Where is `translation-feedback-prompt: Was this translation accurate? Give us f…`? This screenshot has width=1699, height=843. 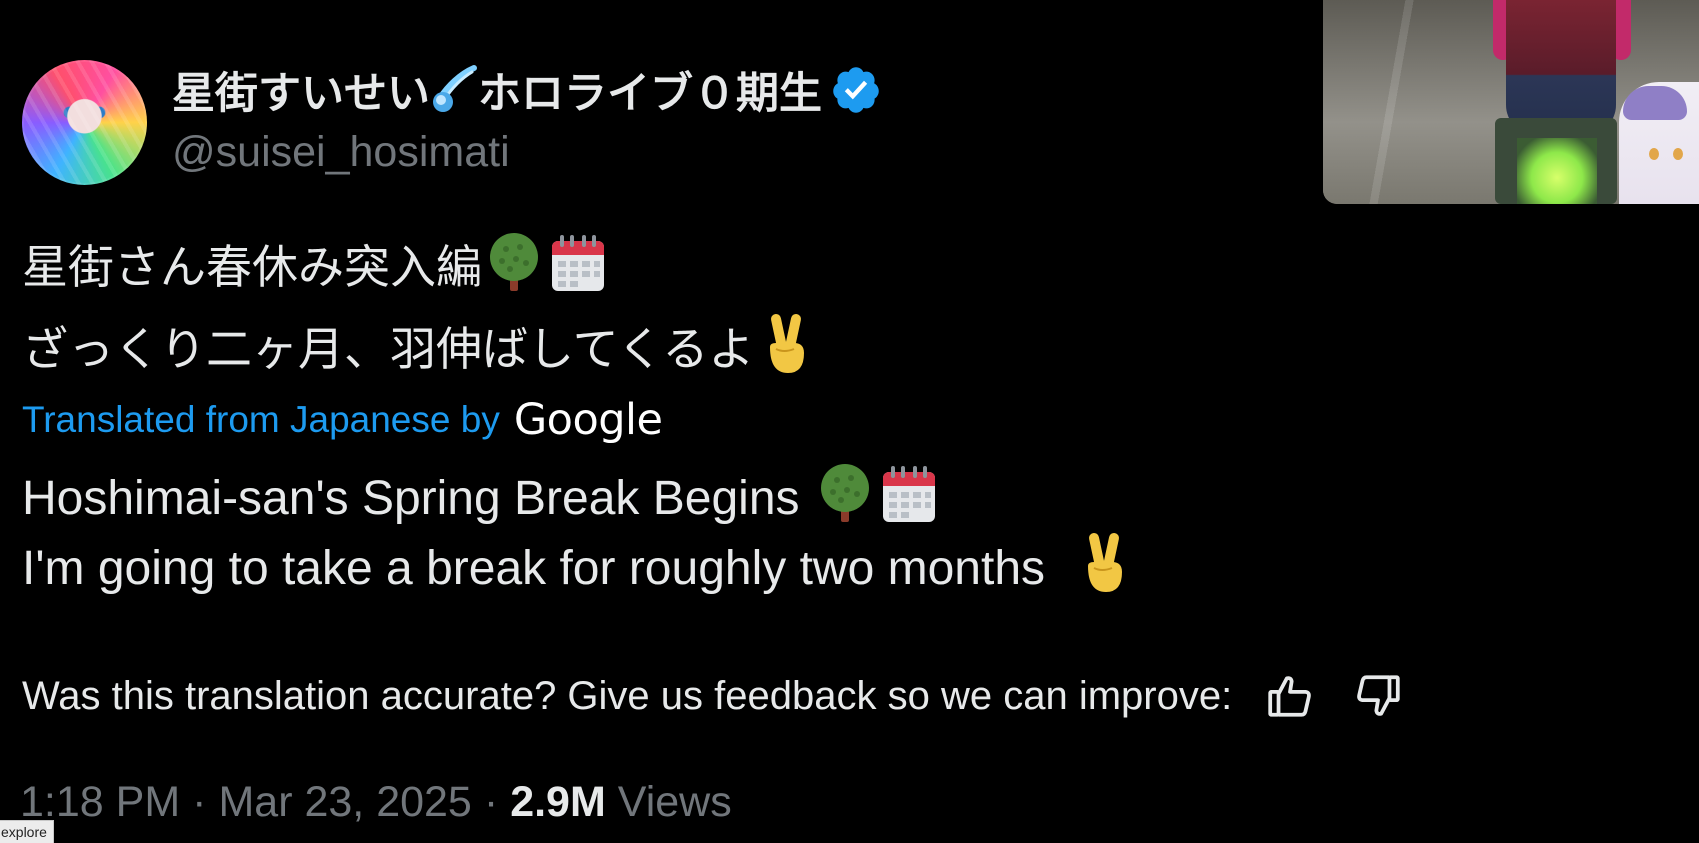 translation-feedback-prompt: Was this translation accurate? Give us f… is located at coordinates (627, 695).